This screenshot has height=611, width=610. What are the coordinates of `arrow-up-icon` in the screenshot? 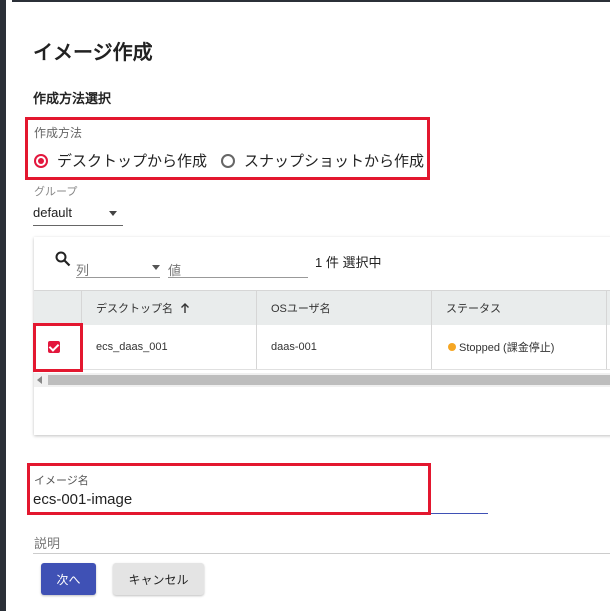 It's located at (185, 308).